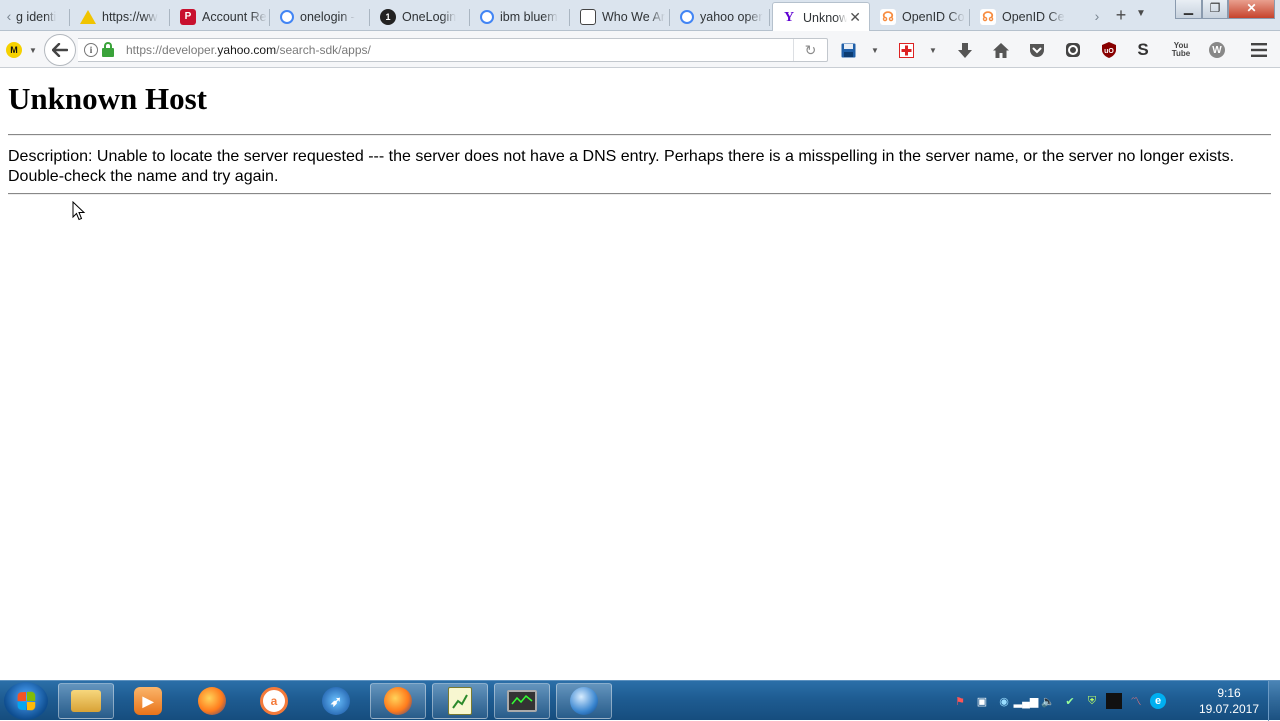 This screenshot has height=721, width=1280. What do you see at coordinates (789, 17) in the screenshot?
I see `yahoo-icon: Y` at bounding box center [789, 17].